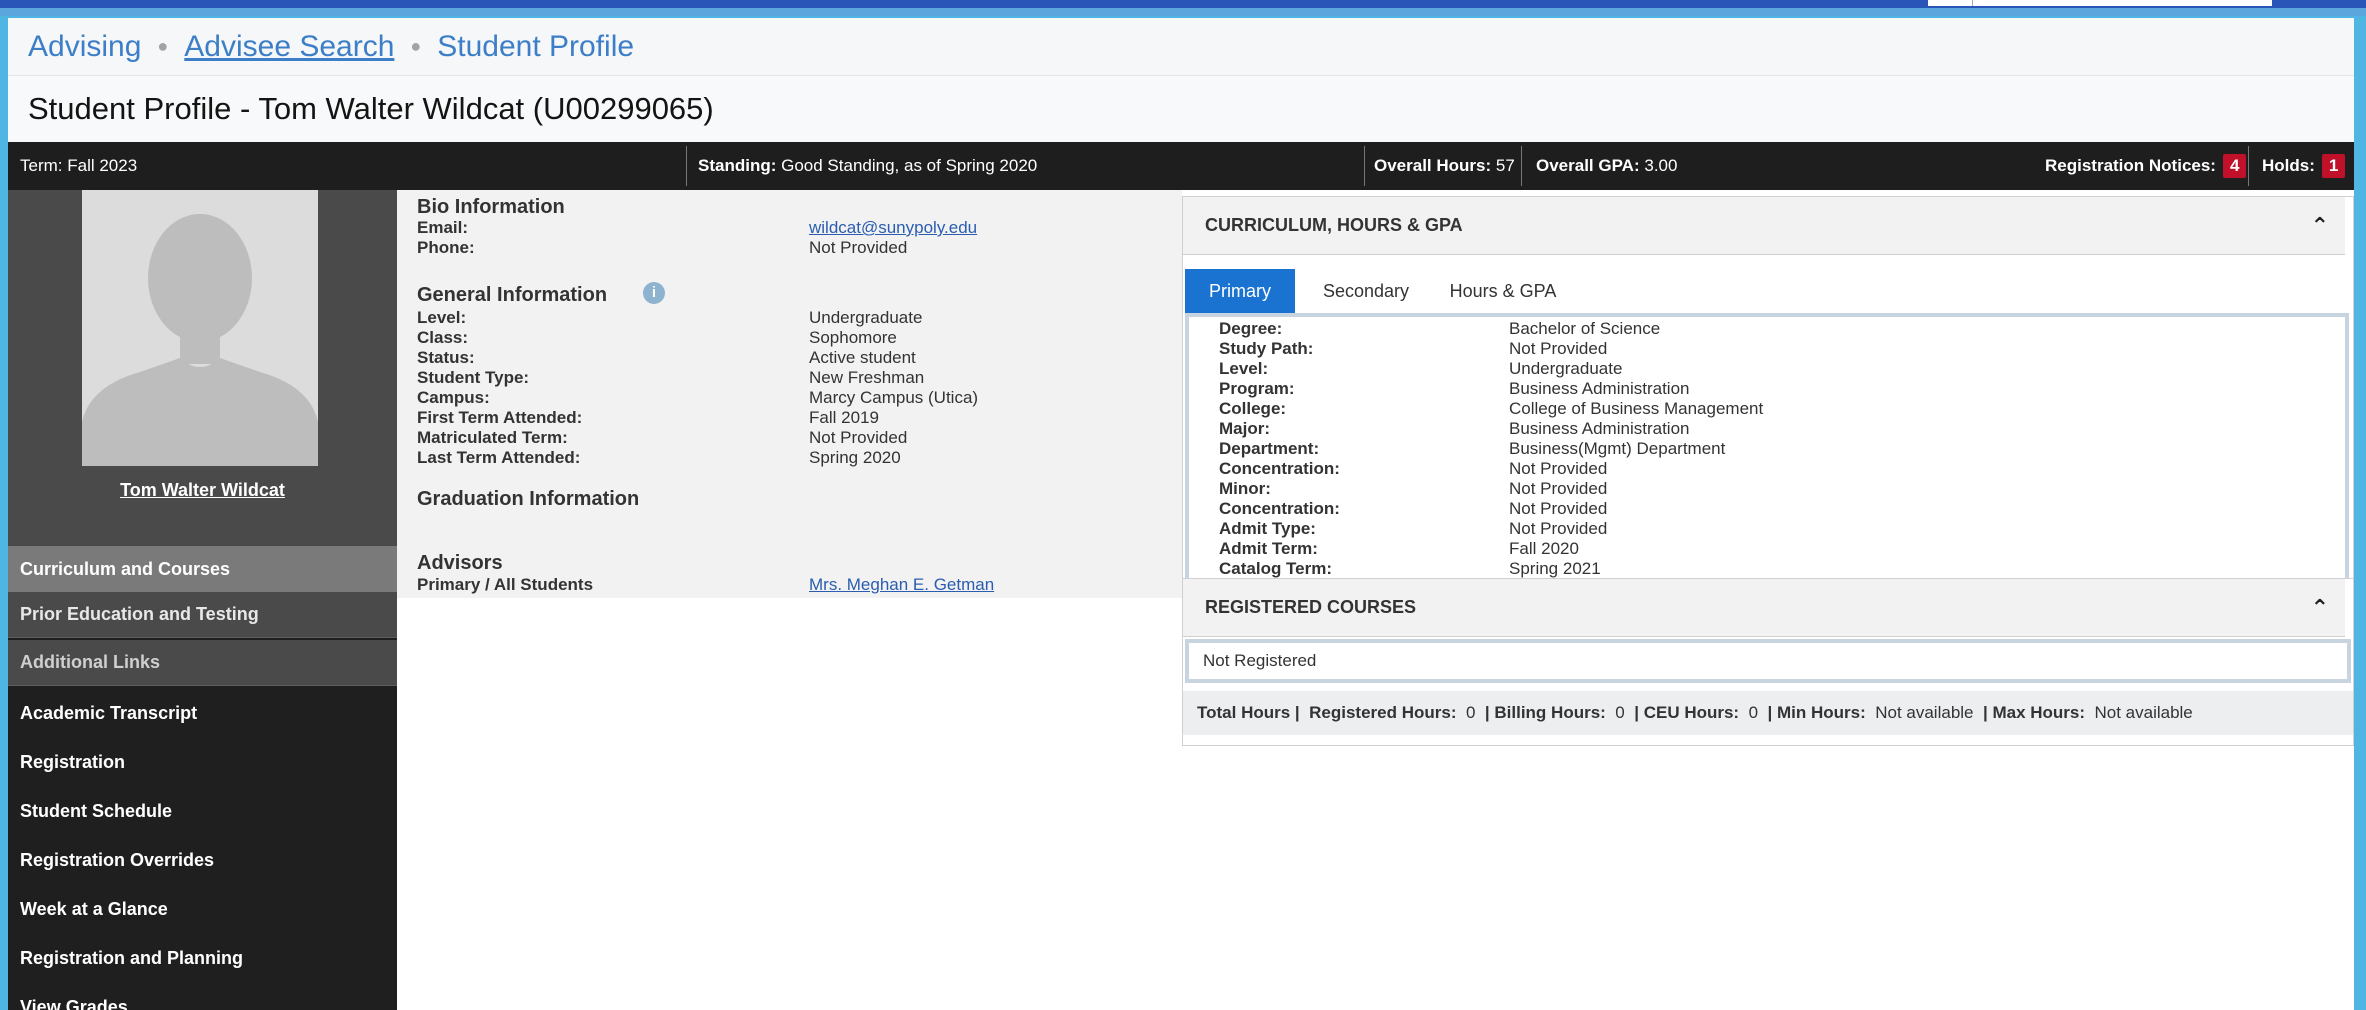 Image resolution: width=2366 pixels, height=1010 pixels. Describe the element at coordinates (202, 490) in the screenshot. I see `student-name-link: Tom Walter Wildcat` at that location.